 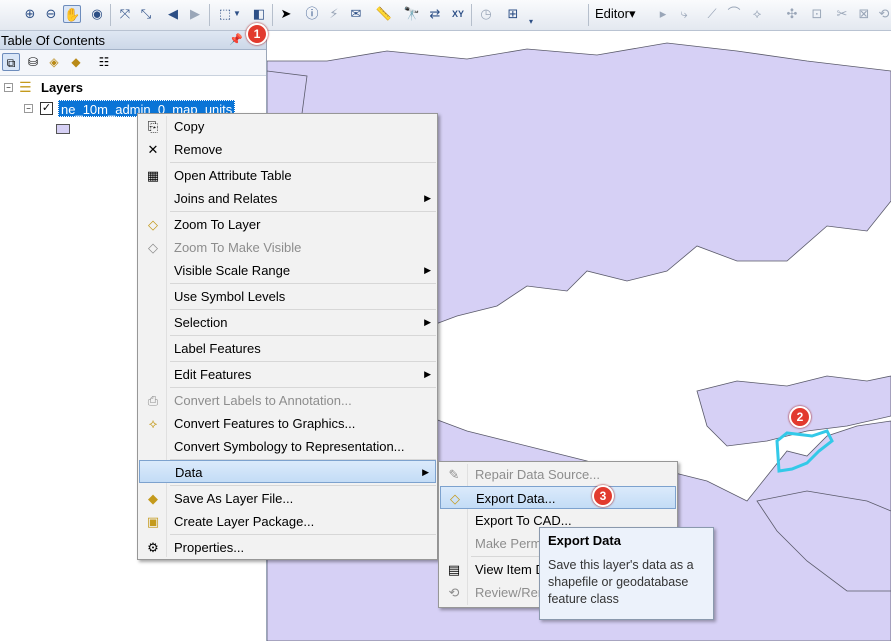 I want to click on menu-item-visible-scale-range: Visible Scale Range ▶, so click(x=287, y=270).